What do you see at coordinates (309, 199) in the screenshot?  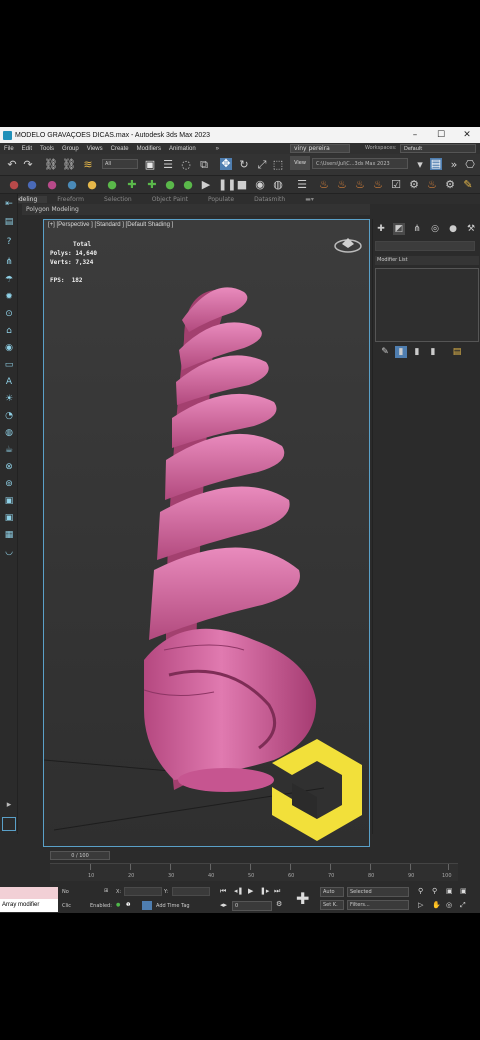 I see `ribbon-options-icon: ▬▾` at bounding box center [309, 199].